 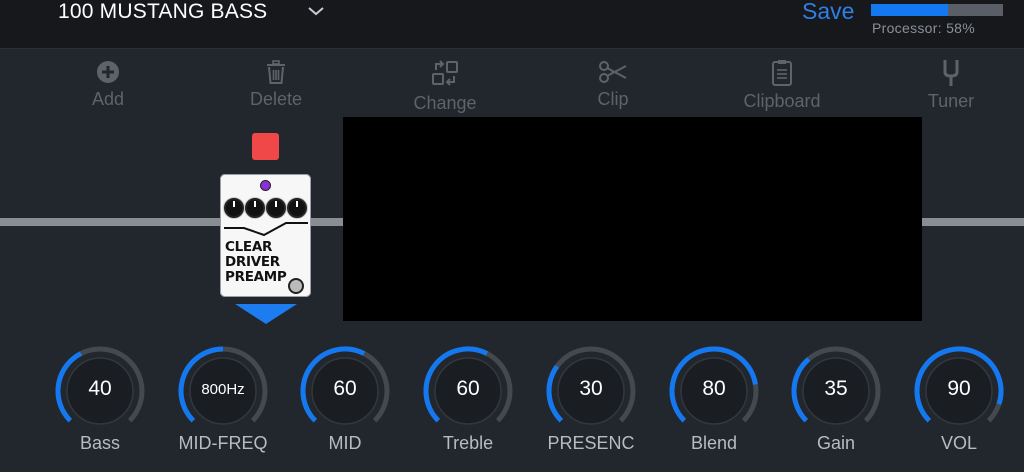 I want to click on tuner-button: Tuner, so click(x=951, y=85).